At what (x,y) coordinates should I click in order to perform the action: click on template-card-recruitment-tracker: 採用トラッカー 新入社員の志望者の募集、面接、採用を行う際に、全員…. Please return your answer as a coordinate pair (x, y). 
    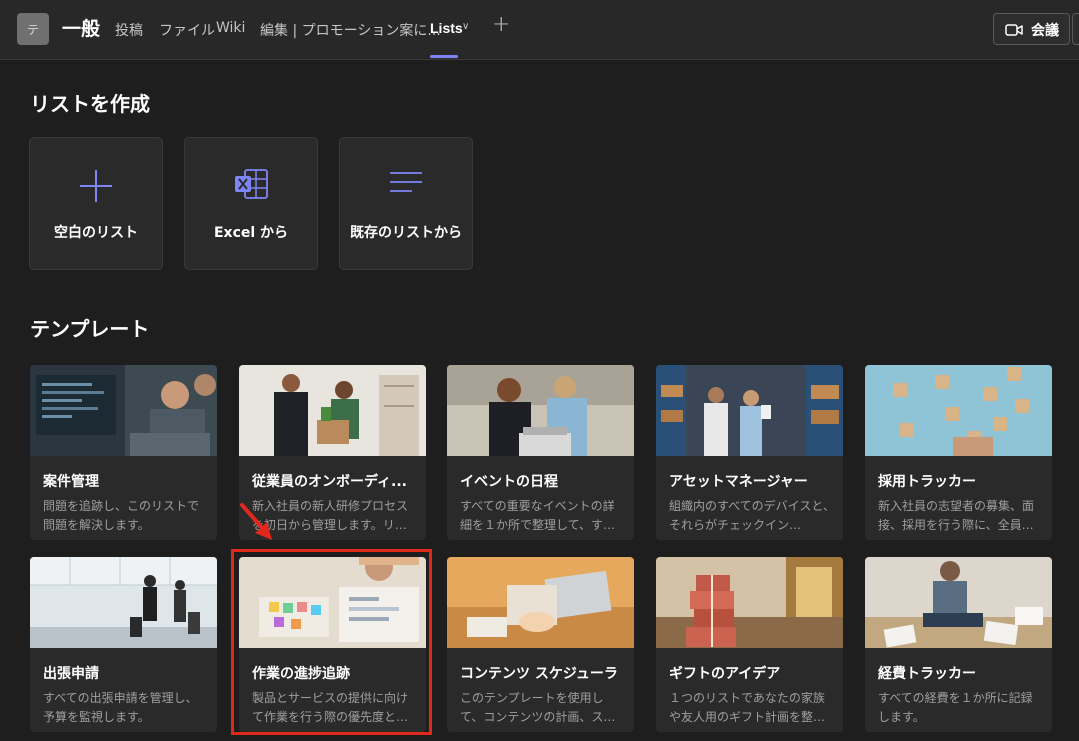
    Looking at the image, I should click on (958, 452).